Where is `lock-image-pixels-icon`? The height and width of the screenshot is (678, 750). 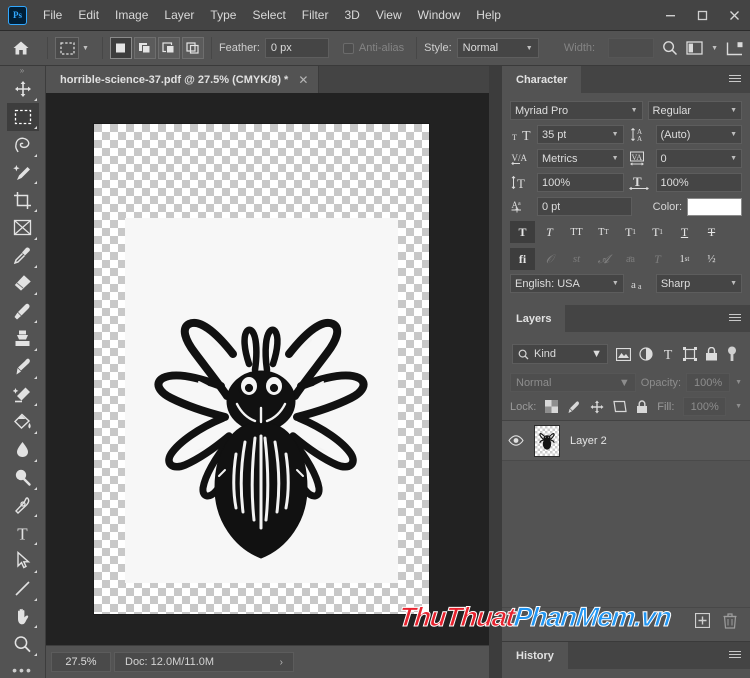 lock-image-pixels-icon is located at coordinates (574, 407).